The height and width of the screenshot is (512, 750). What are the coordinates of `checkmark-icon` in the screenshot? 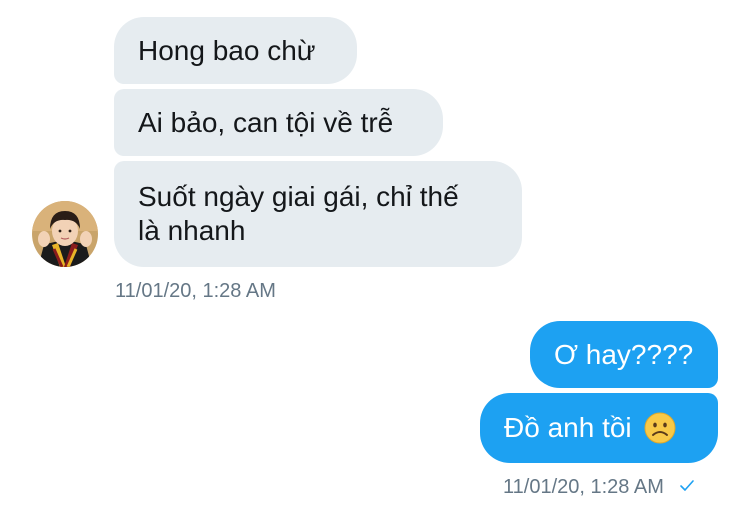 It's located at (687, 487).